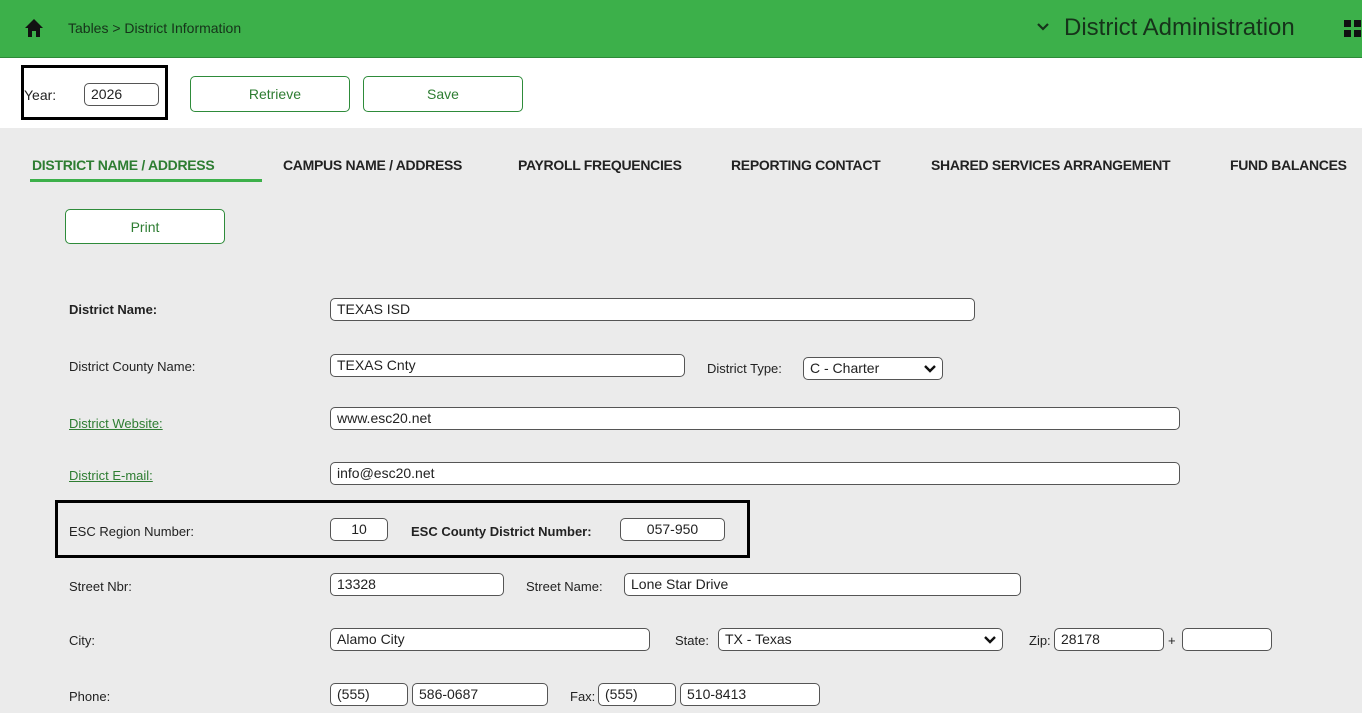 This screenshot has height=713, width=1362. Describe the element at coordinates (501, 531) in the screenshot. I see `esc-county-district-number-label: ESC County District Number:` at that location.